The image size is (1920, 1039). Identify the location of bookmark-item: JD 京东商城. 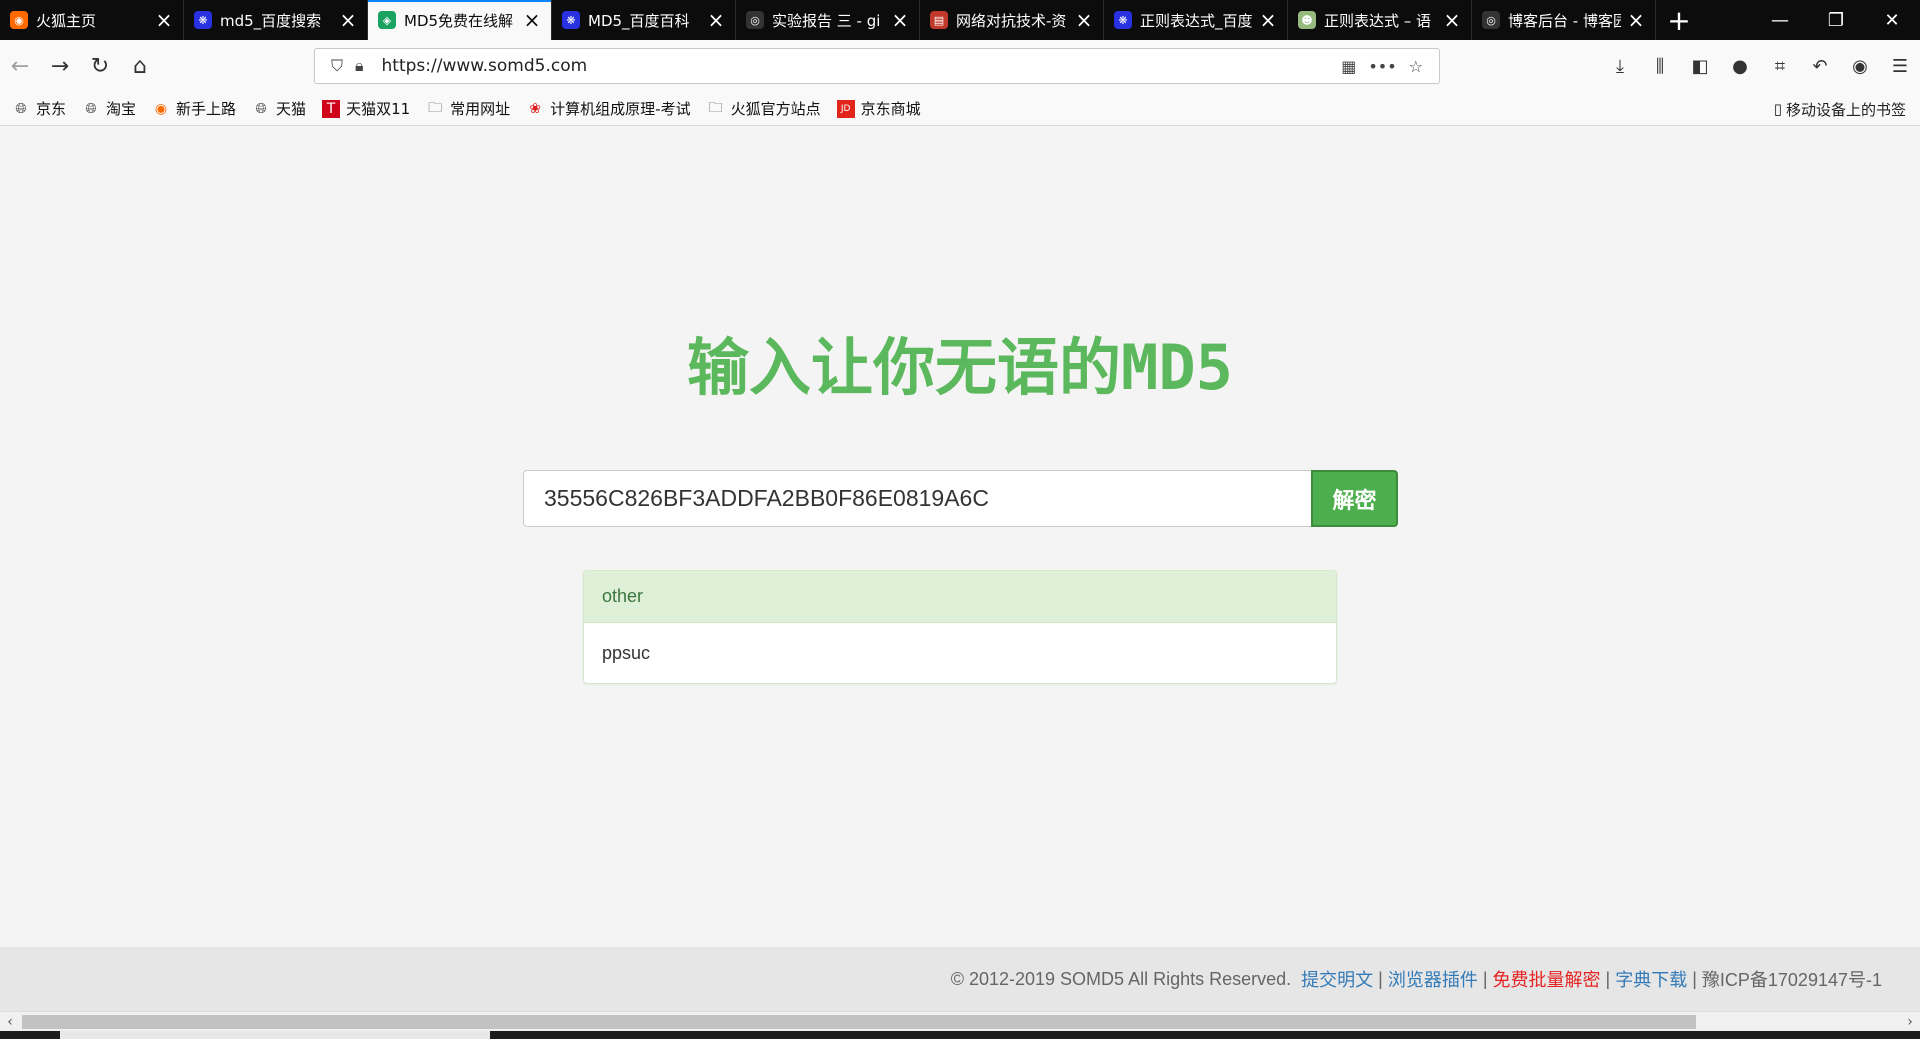
(878, 108).